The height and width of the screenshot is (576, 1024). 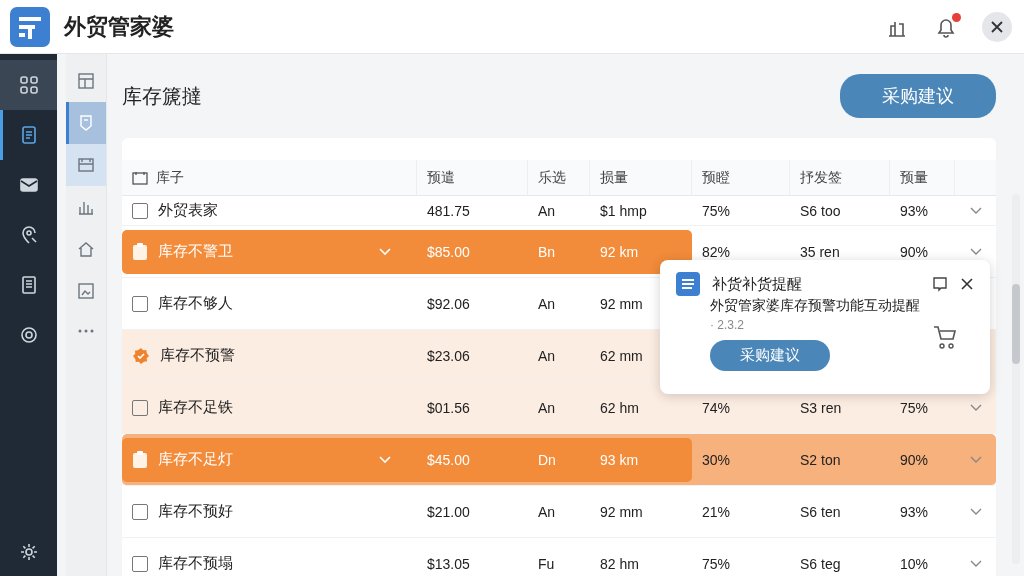 What do you see at coordinates (914, 563) in the screenshot?
I see `table-cell: 10%` at bounding box center [914, 563].